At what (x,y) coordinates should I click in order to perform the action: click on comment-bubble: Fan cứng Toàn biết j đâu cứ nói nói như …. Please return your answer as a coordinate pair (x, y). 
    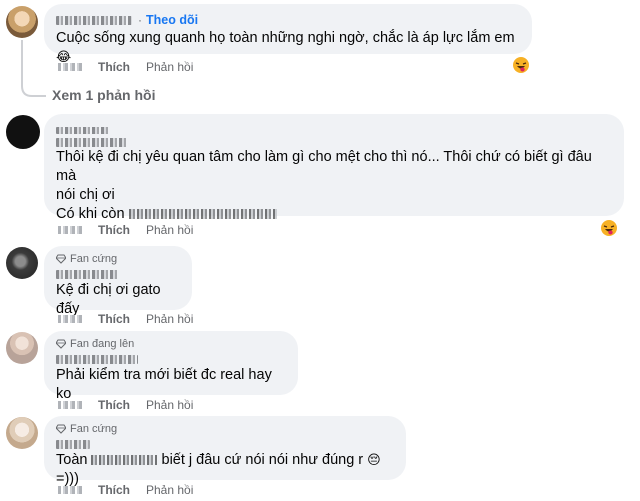
    Looking at the image, I should click on (225, 451).